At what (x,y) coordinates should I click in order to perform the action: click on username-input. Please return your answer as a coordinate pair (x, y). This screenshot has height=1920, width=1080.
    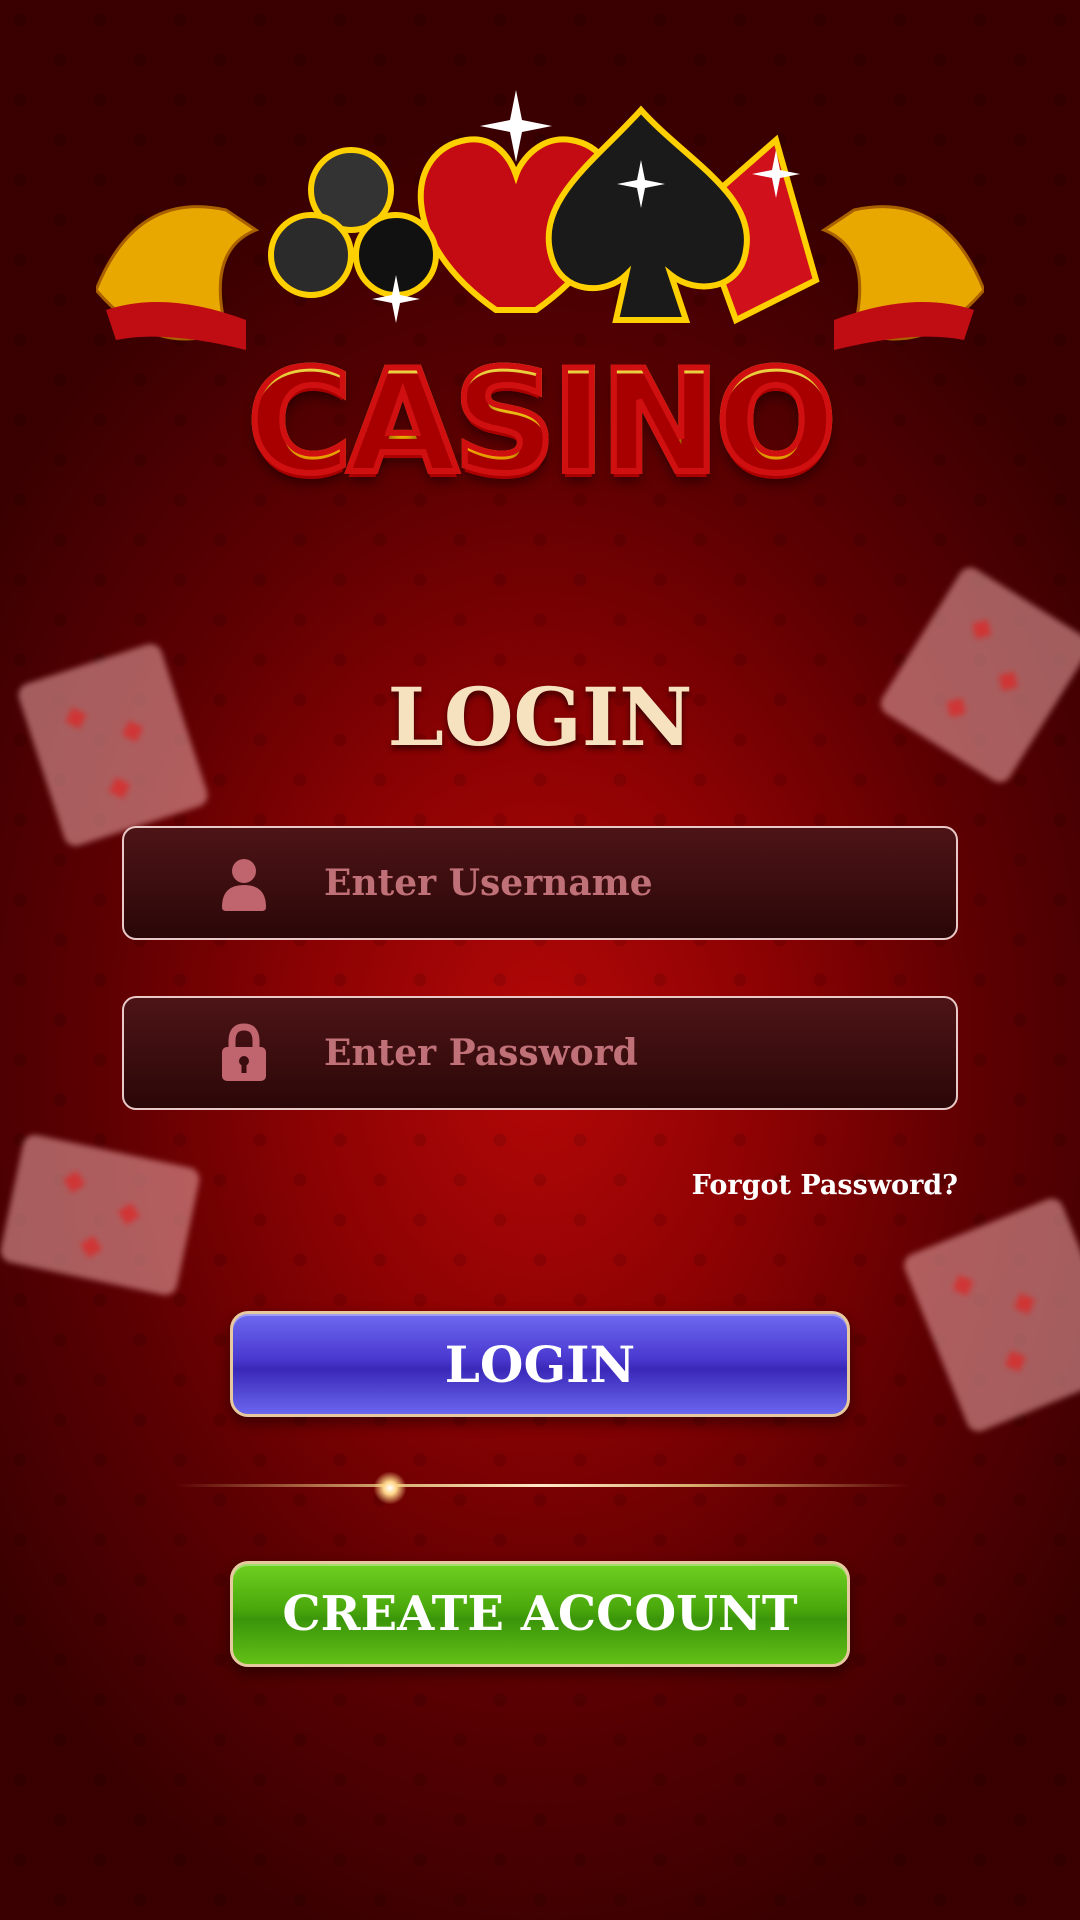
    Looking at the image, I should click on (640, 883).